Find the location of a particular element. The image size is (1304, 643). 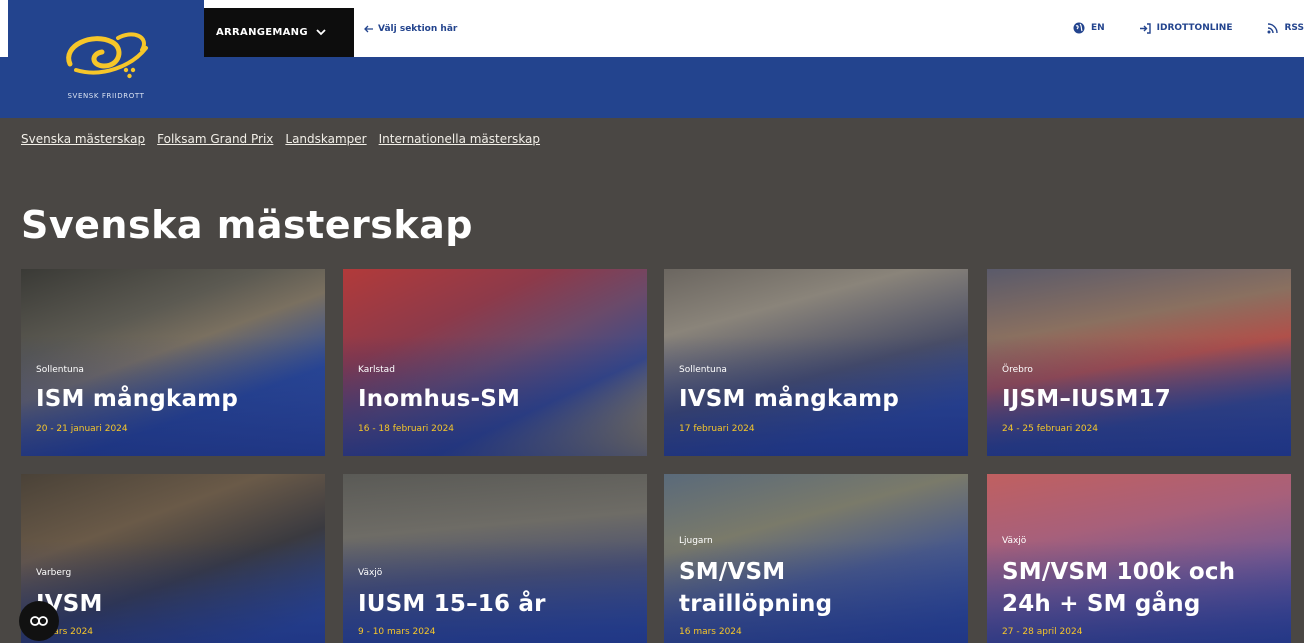

section-hint: Välj sektion här is located at coordinates (410, 29).